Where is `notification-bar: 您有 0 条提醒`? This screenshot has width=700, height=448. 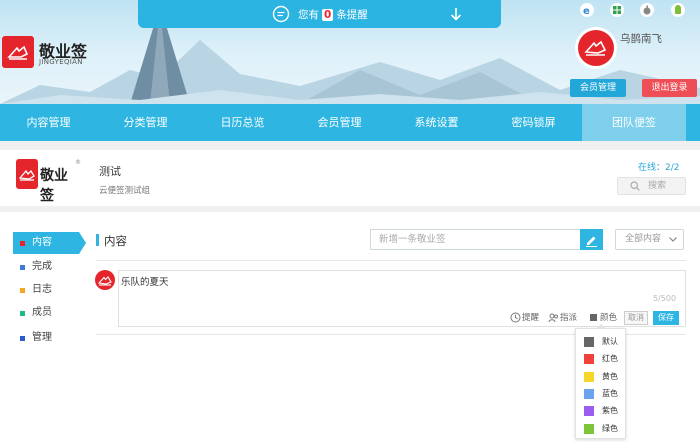 notification-bar: 您有 0 条提醒 is located at coordinates (319, 14).